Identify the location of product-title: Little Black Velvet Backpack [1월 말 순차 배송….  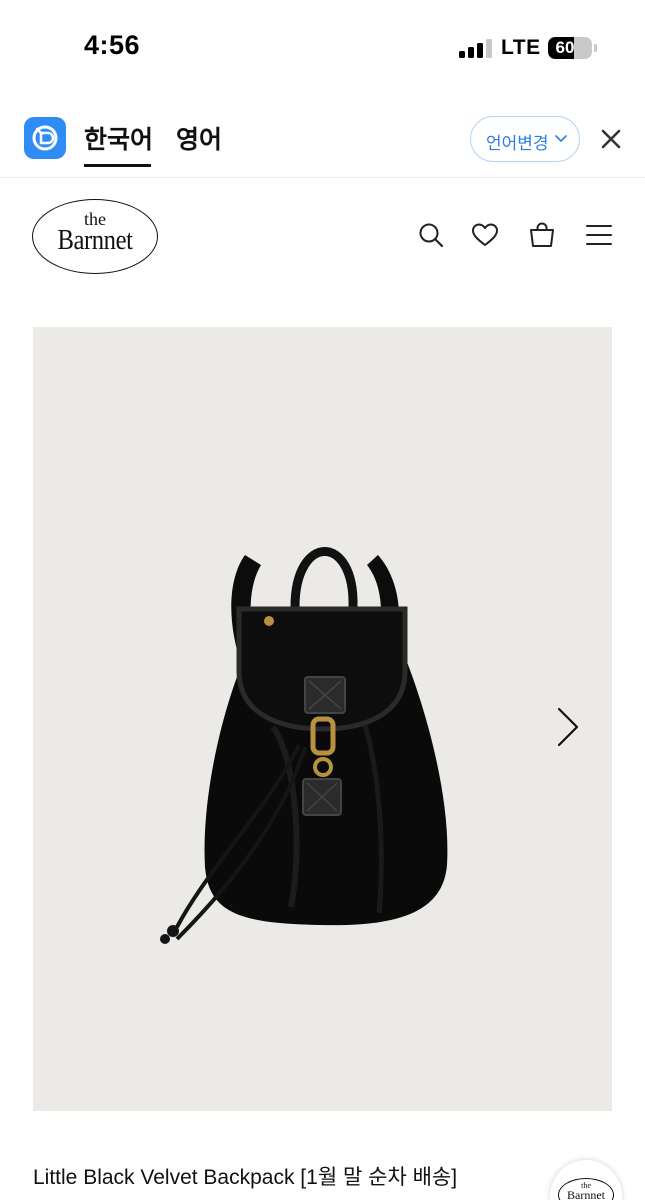
(245, 1177).